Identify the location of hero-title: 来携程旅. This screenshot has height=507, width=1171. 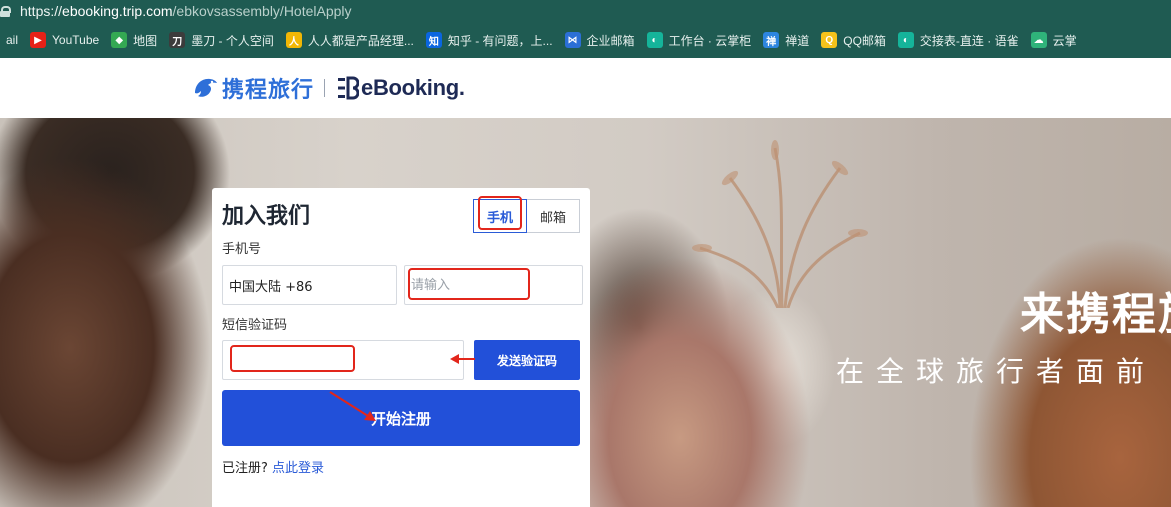
(1095, 314).